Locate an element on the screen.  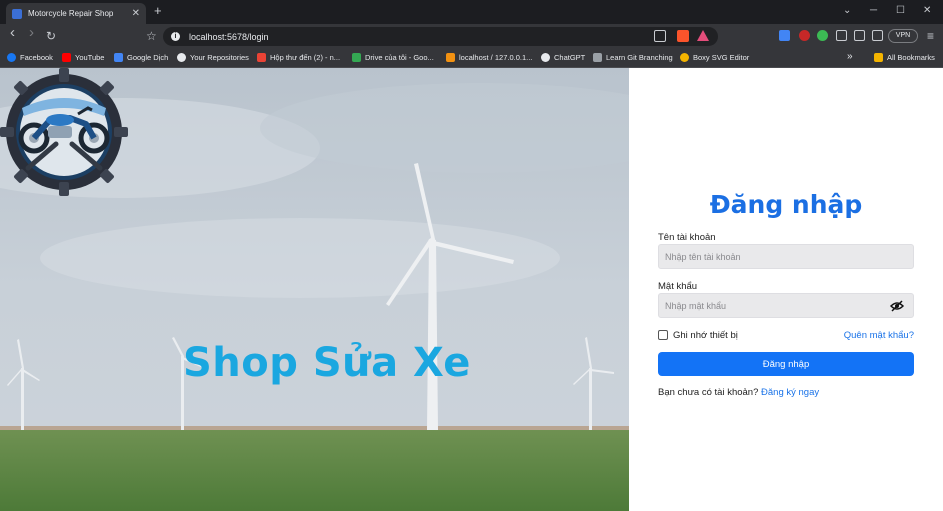
bookmark-star-icon: ☆ is located at coordinates (151, 36).